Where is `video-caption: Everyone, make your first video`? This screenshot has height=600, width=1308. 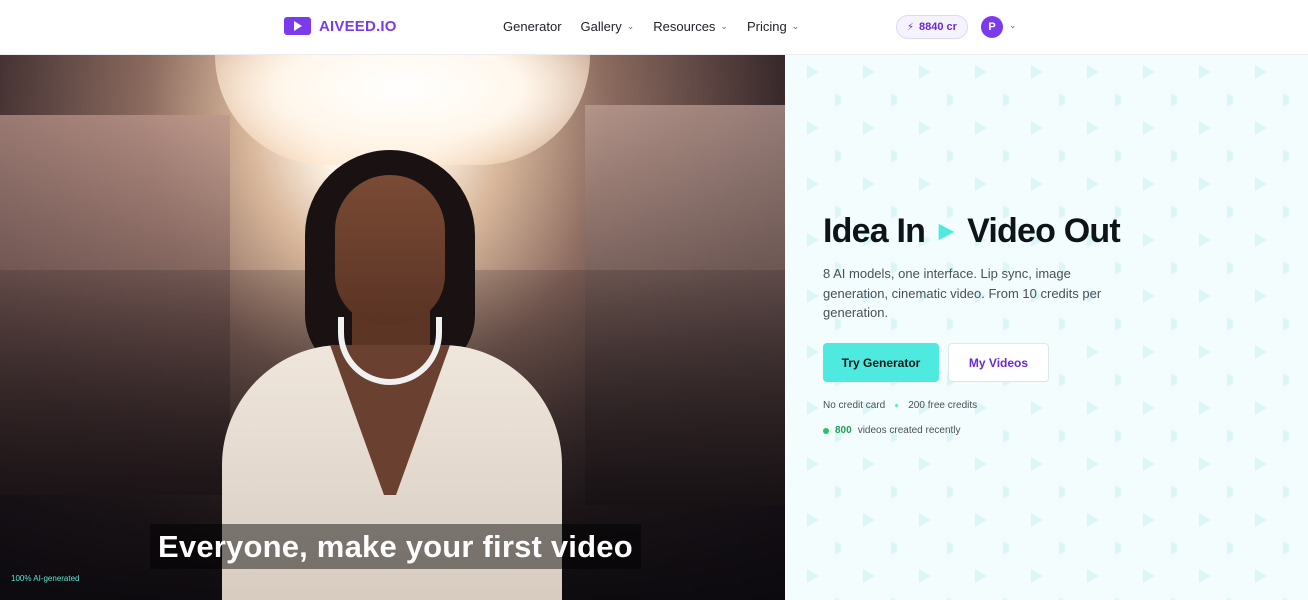
video-caption: Everyone, make your first video is located at coordinates (395, 546).